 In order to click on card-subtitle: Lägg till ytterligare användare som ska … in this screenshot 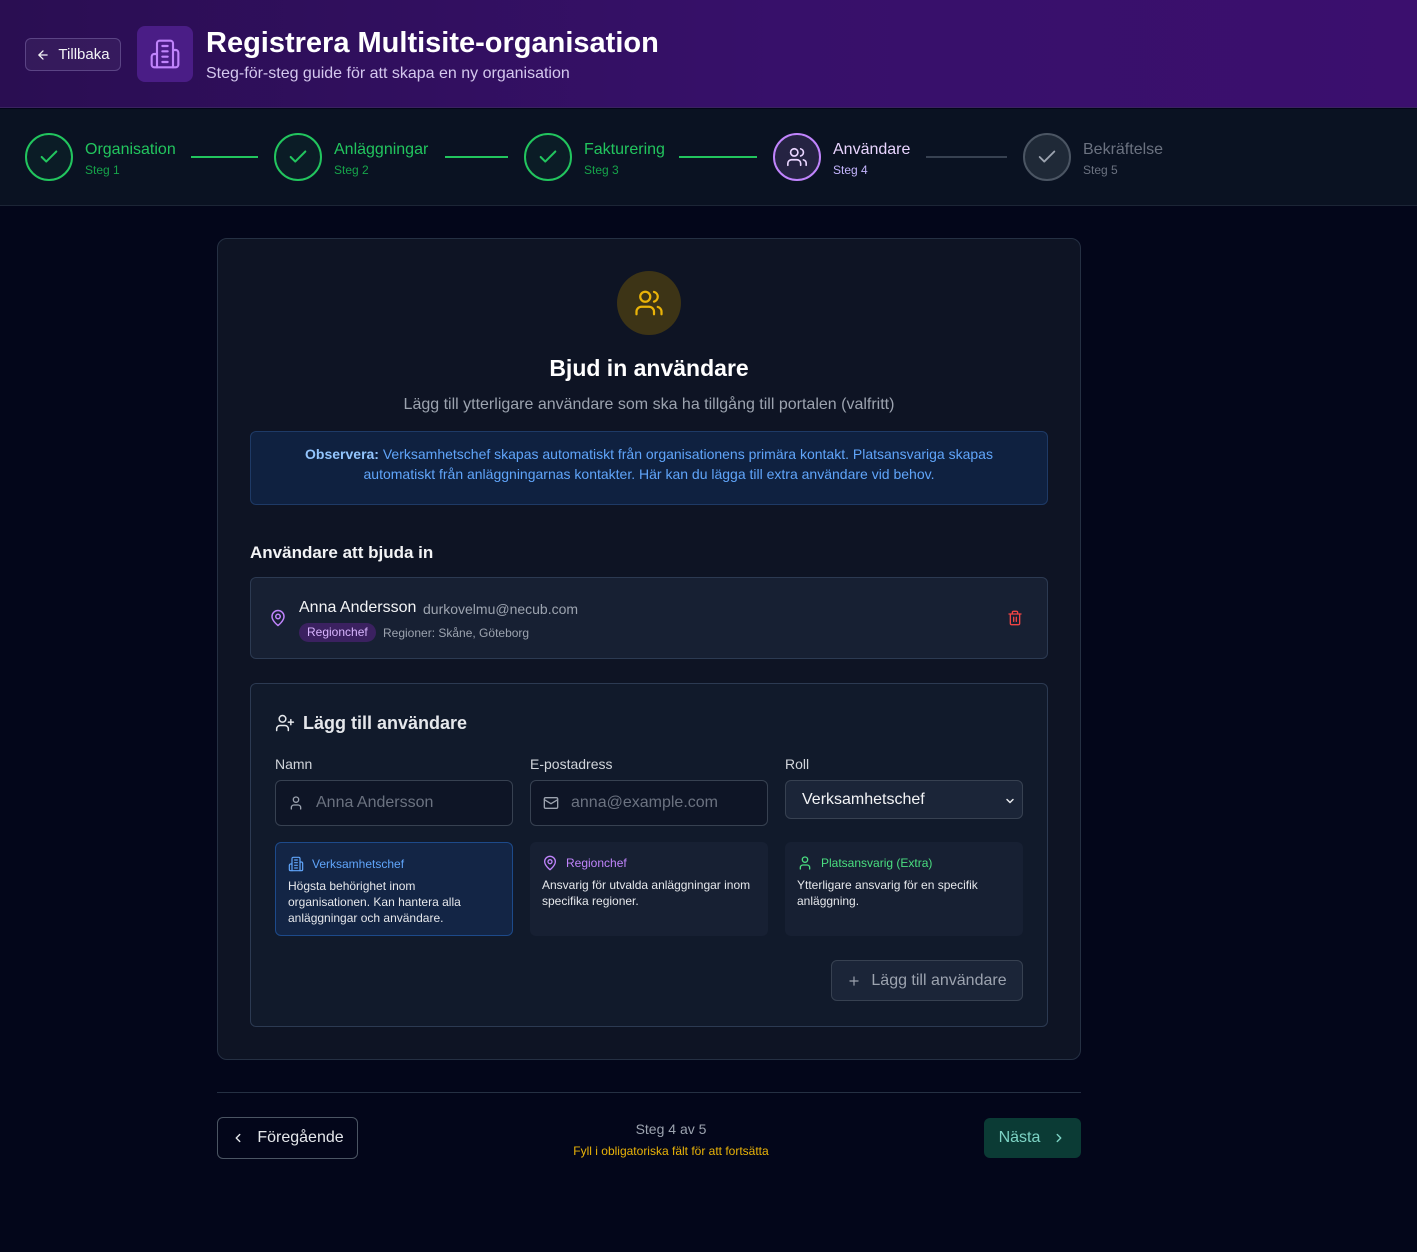, I will do `click(649, 404)`.